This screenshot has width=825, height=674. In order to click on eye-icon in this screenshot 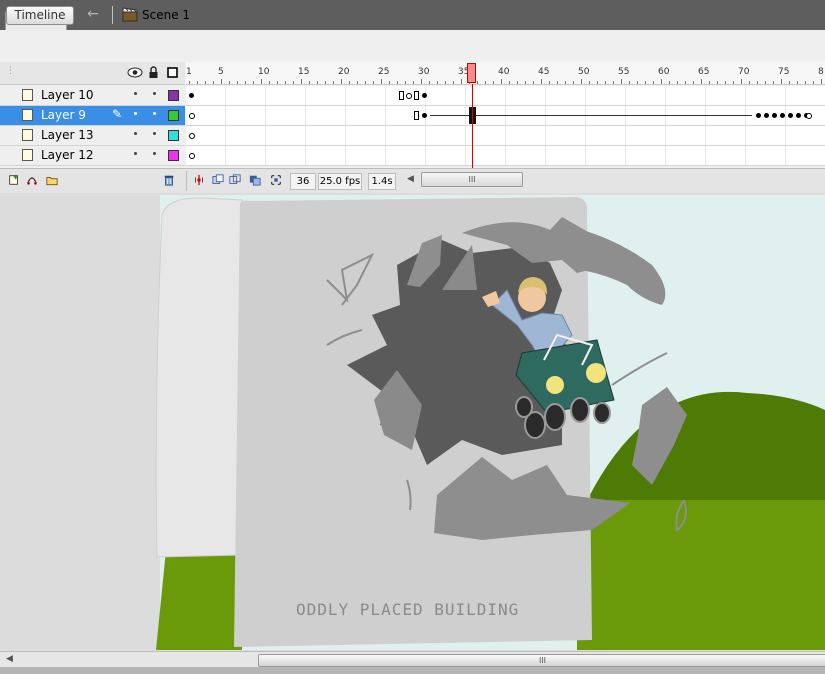, I will do `click(135, 72)`.